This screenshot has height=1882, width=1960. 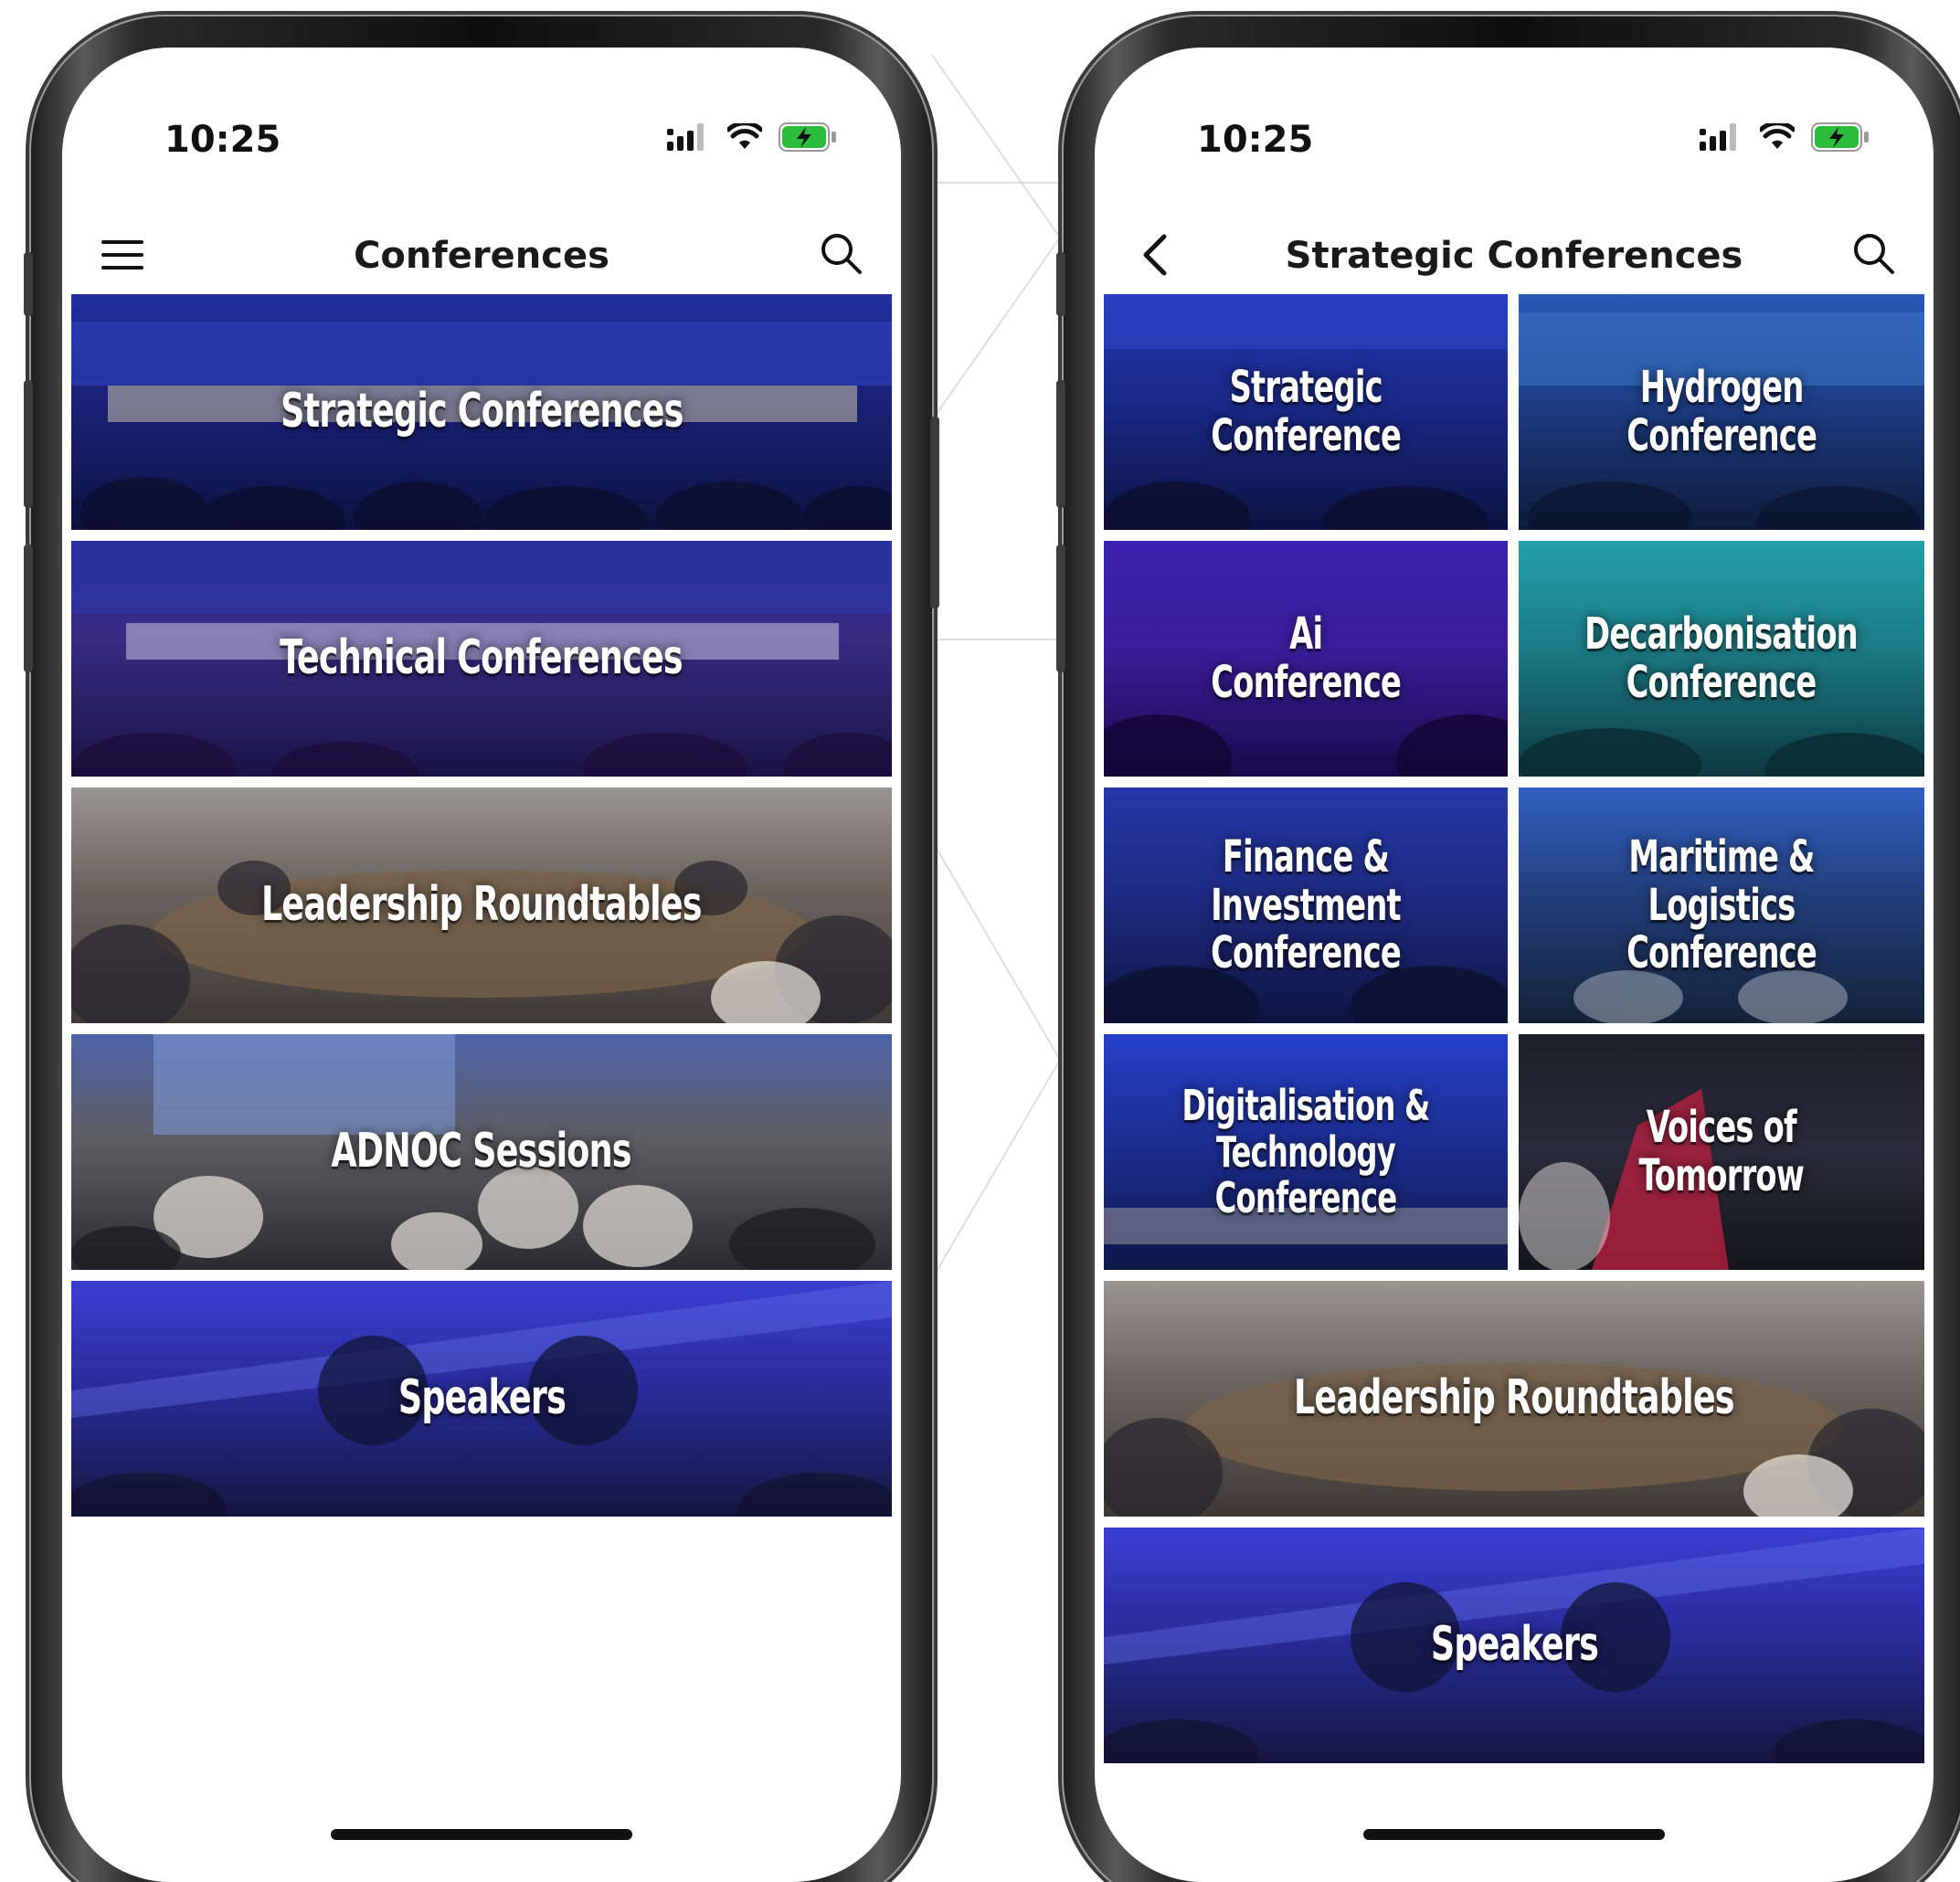 I want to click on page-title: Conferences, so click(x=481, y=256).